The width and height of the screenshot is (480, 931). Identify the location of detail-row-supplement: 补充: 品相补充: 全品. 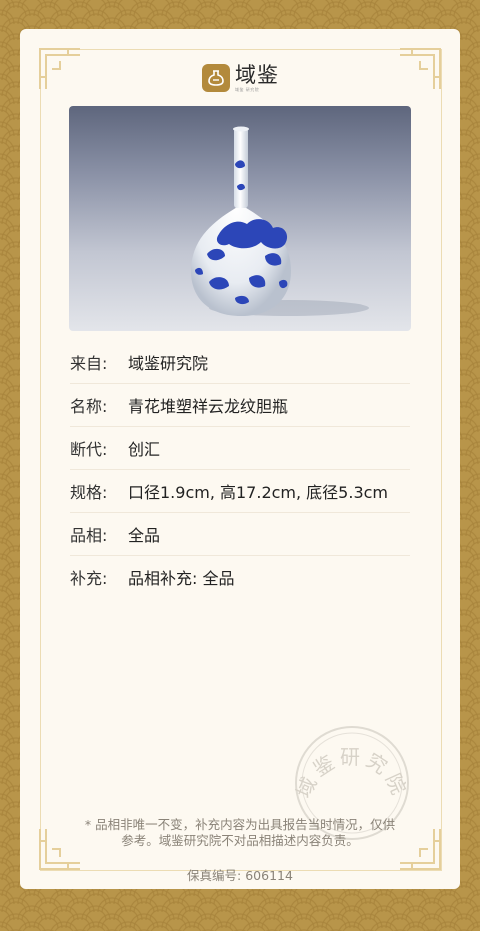
(240, 577).